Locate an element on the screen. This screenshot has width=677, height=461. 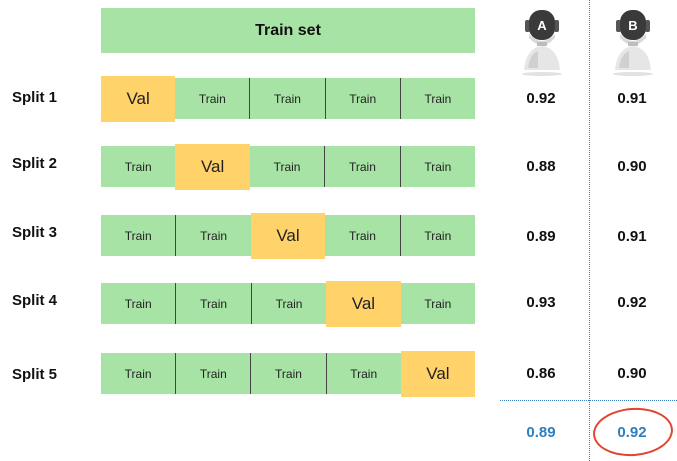
divider-horizontal is located at coordinates (588, 400).